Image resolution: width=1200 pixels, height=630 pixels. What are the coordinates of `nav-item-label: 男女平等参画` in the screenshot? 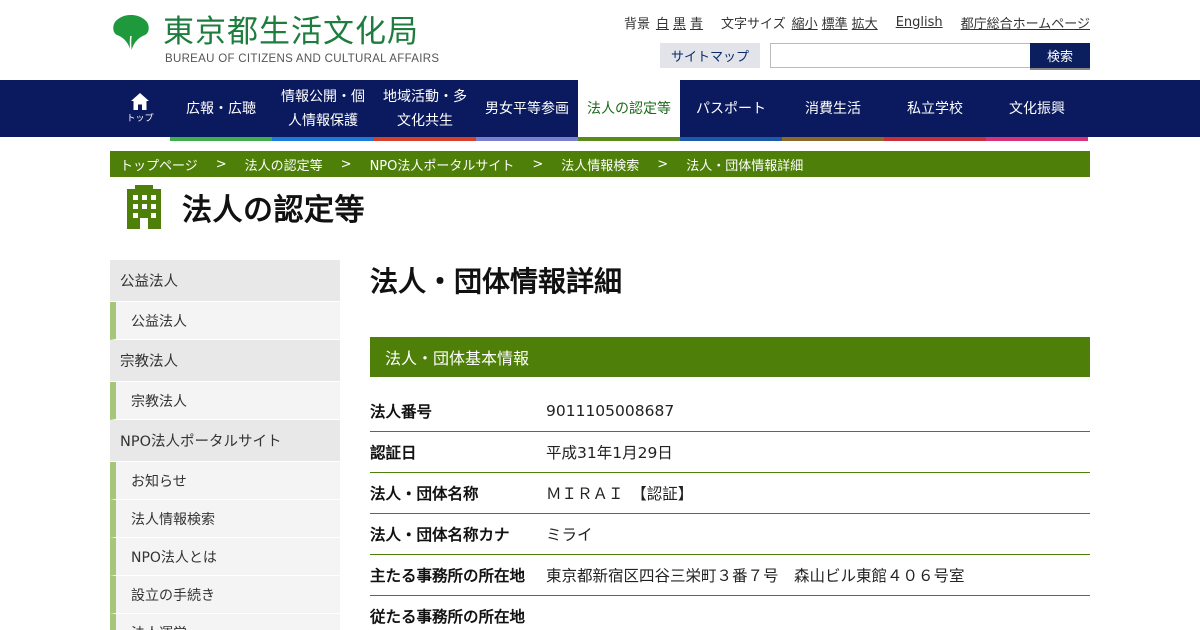 It's located at (527, 108).